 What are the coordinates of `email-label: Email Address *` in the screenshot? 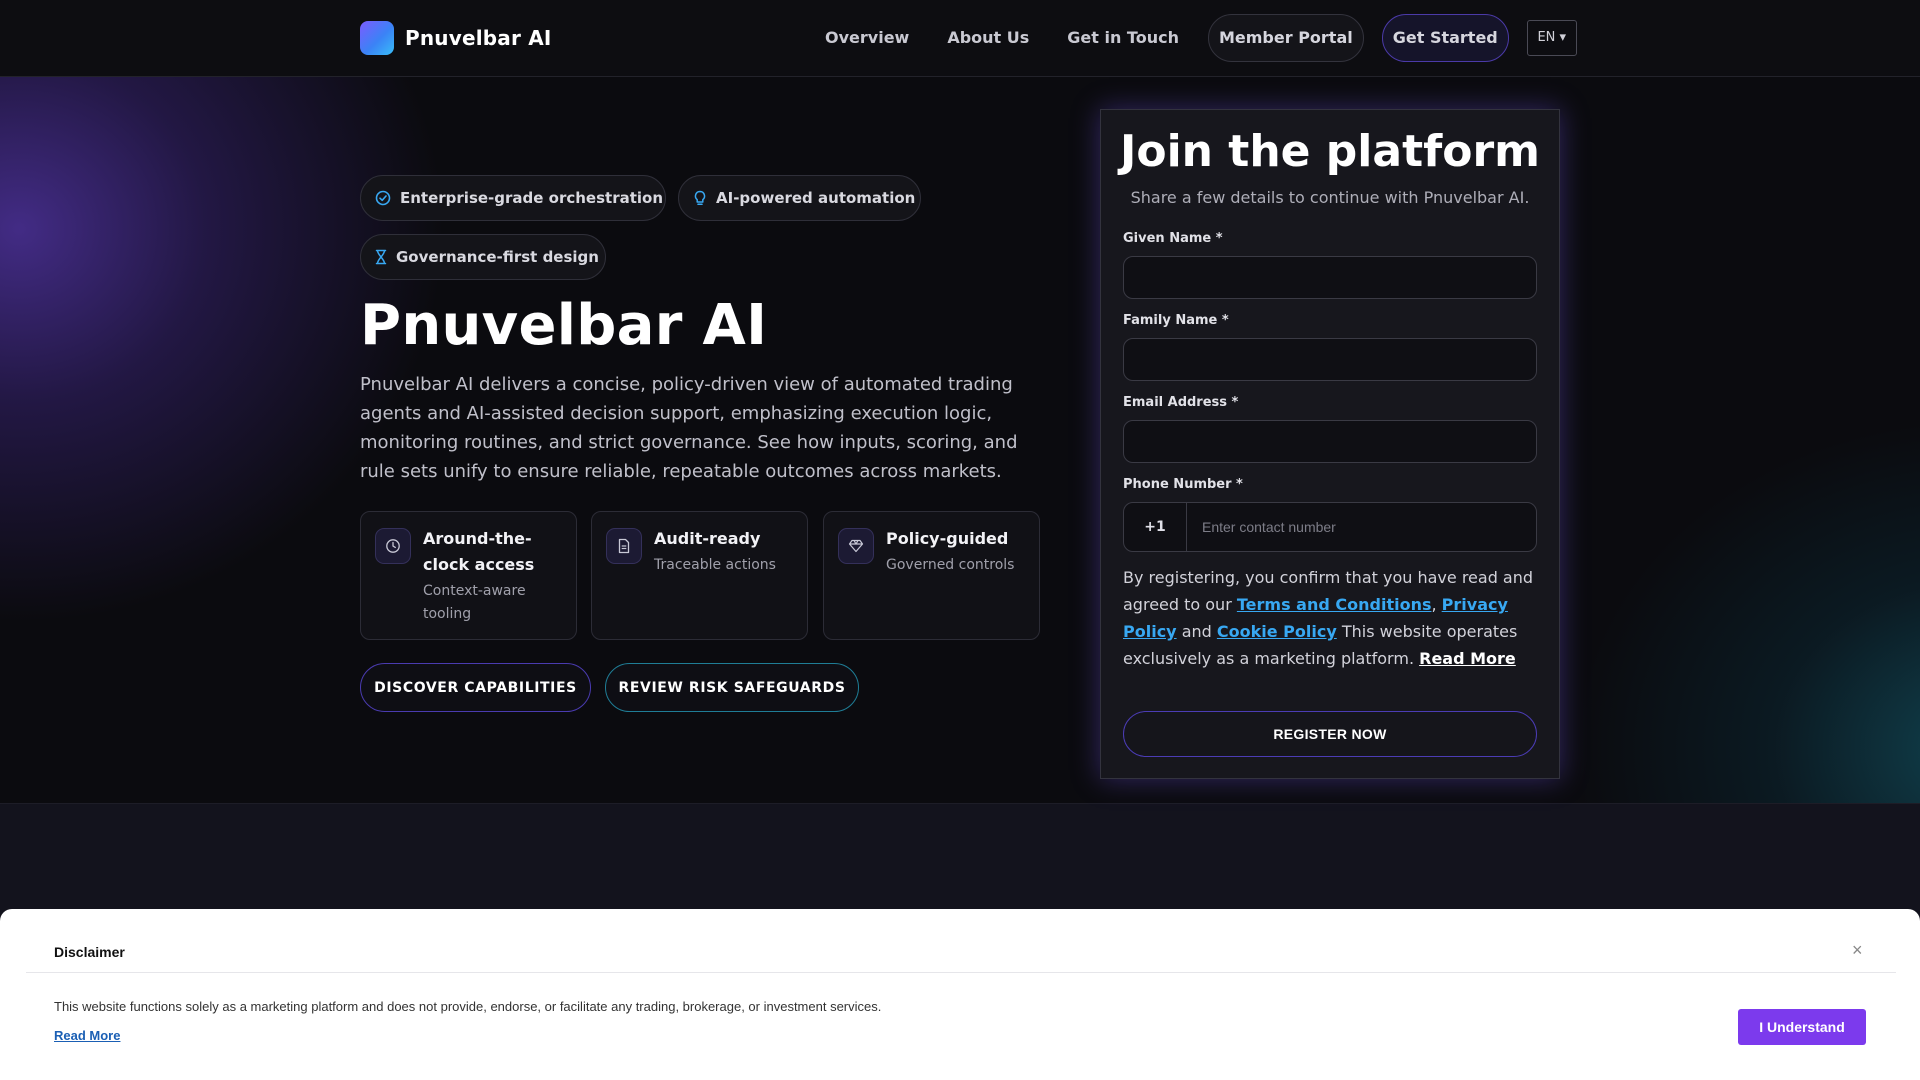 It's located at (1181, 402).